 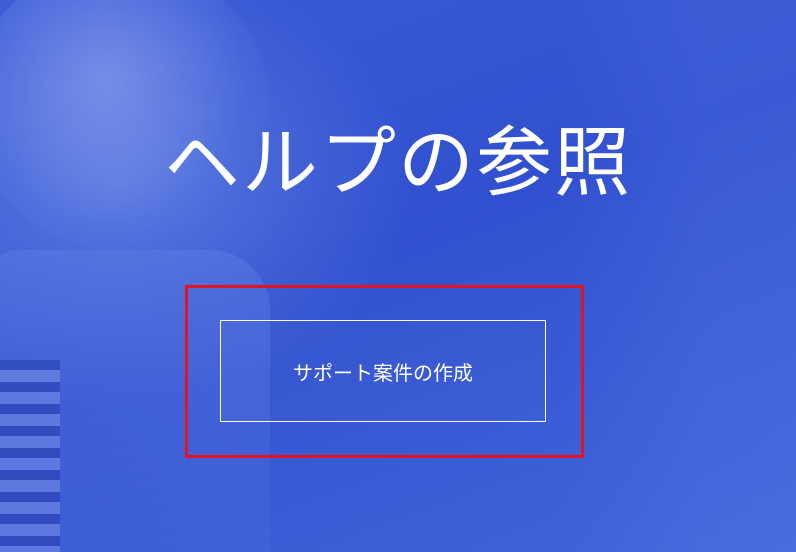 I want to click on create-support-case-label: サポート案件の作成, so click(x=383, y=372).